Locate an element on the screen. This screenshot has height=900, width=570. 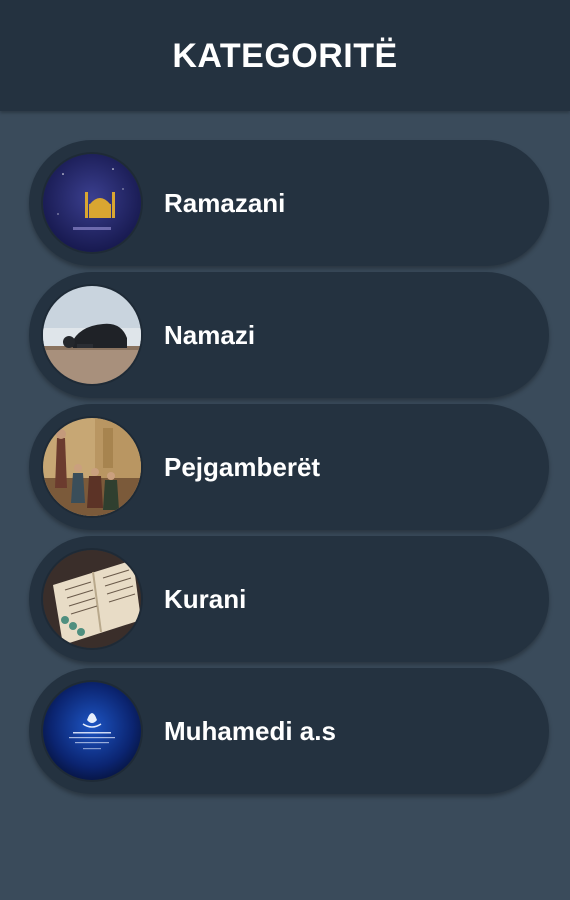
calligraphy-emblem-image is located at coordinates (92, 731).